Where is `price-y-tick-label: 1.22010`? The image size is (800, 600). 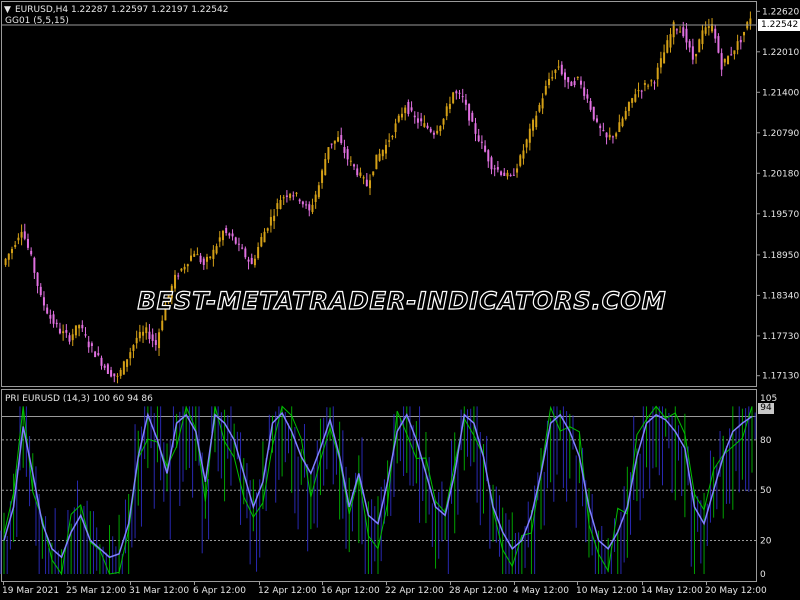
price-y-tick-label: 1.22010 is located at coordinates (780, 53).